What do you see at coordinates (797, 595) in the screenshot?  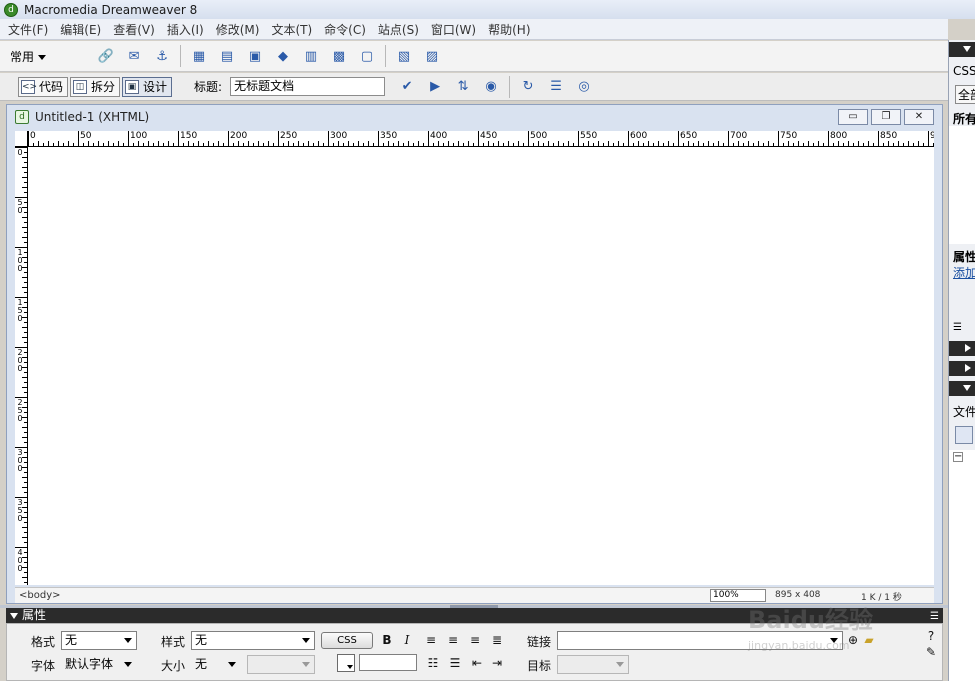 I see `window-size: 895 x 408` at bounding box center [797, 595].